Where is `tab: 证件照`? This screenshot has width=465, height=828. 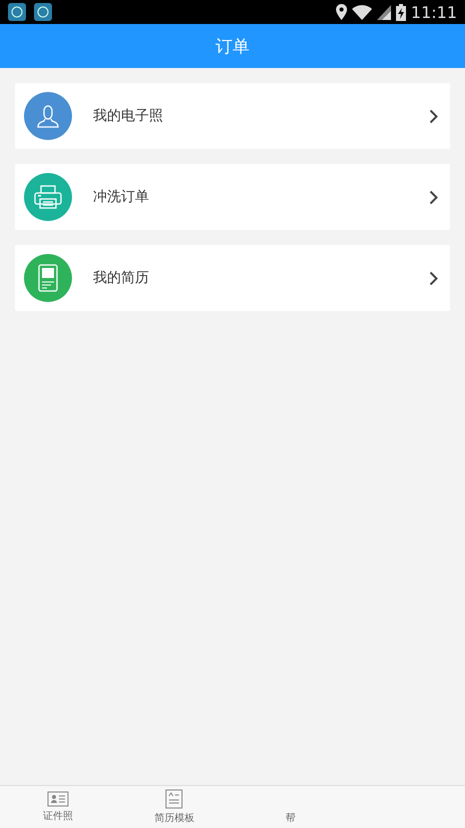
tab: 证件照 is located at coordinates (58, 807).